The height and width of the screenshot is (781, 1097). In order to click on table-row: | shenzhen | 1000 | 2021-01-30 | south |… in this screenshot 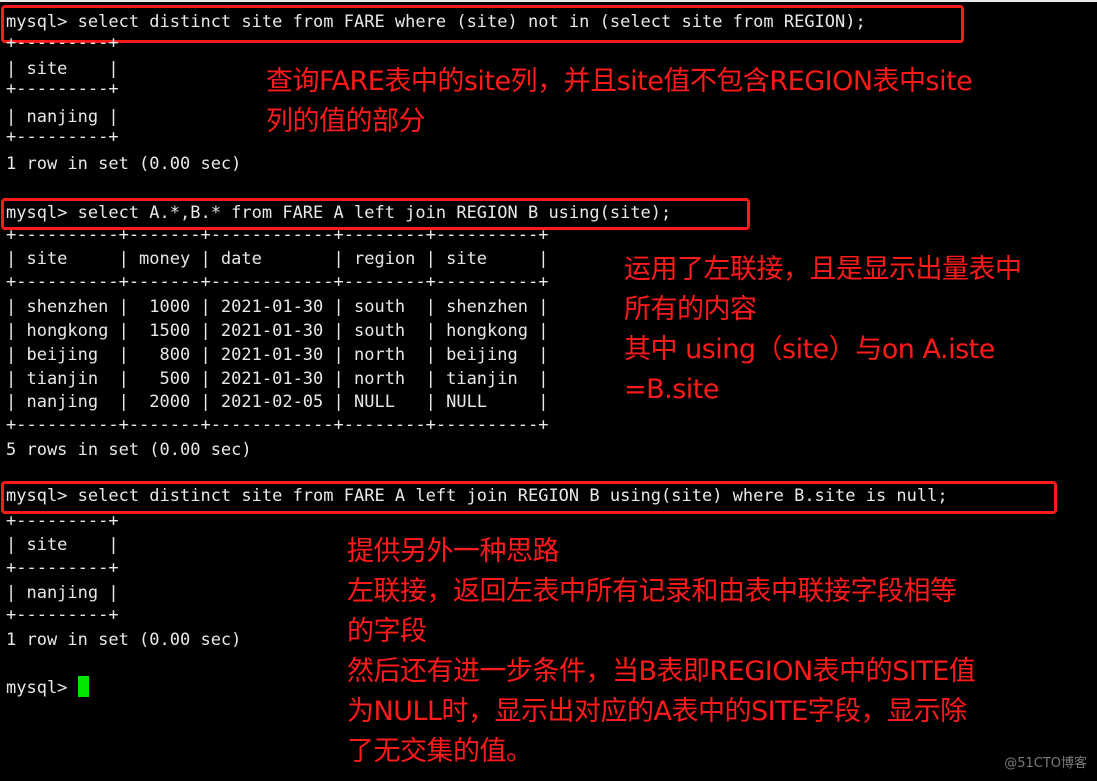, I will do `click(277, 307)`.